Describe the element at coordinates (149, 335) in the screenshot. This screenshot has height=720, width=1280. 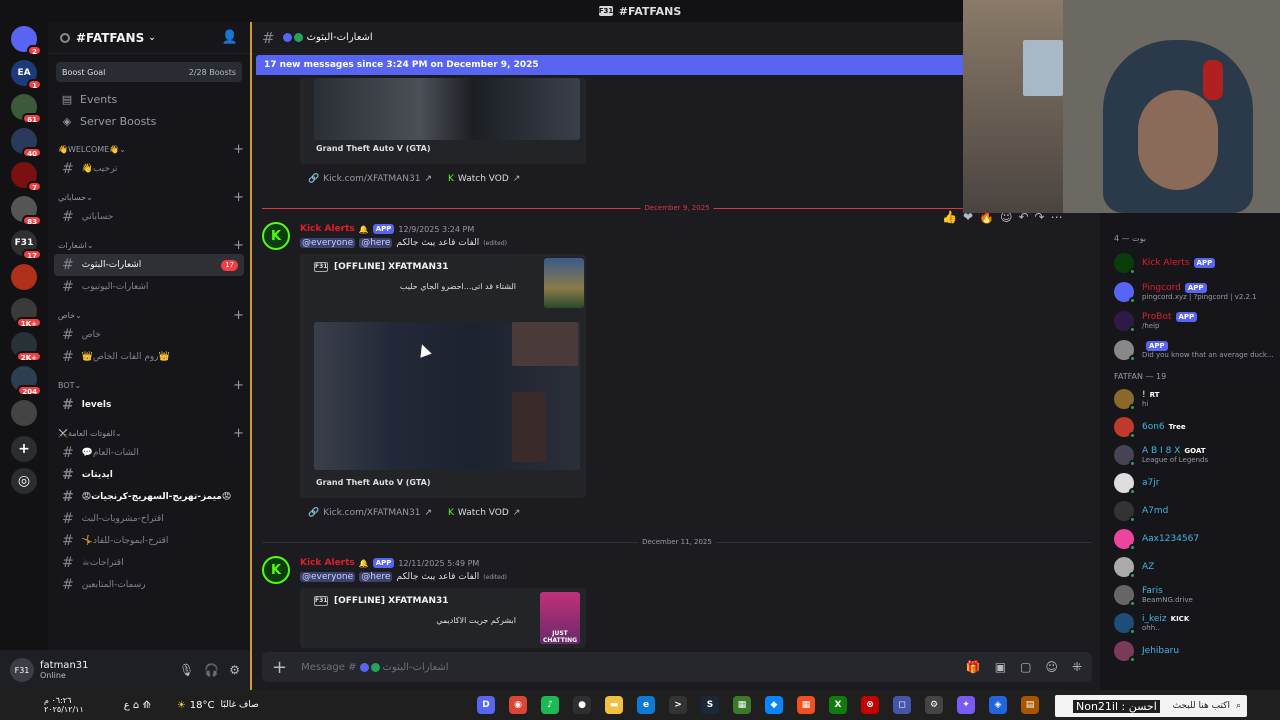
I see `channel-item: # خاص` at that location.